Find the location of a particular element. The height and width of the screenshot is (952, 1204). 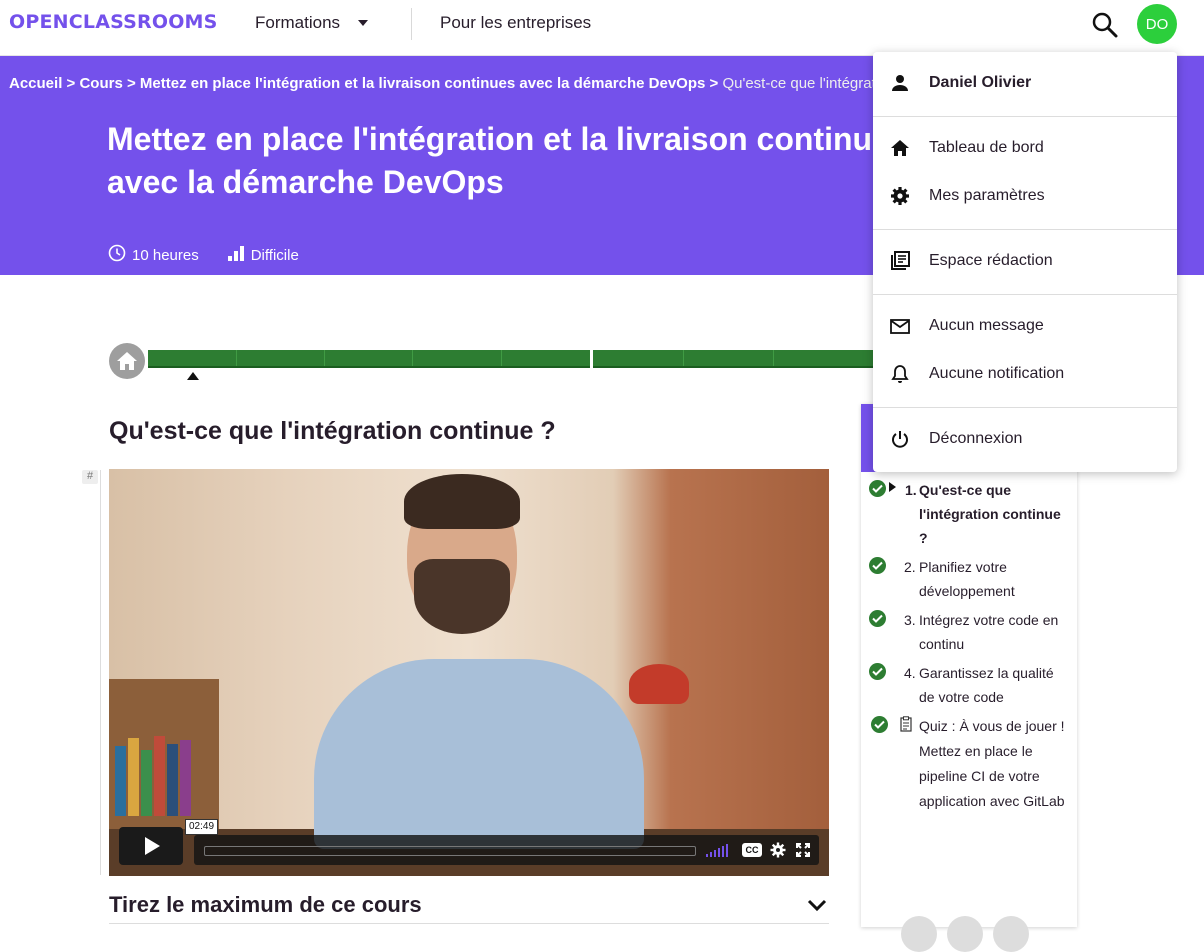

play-icon is located at coordinates (152, 846).